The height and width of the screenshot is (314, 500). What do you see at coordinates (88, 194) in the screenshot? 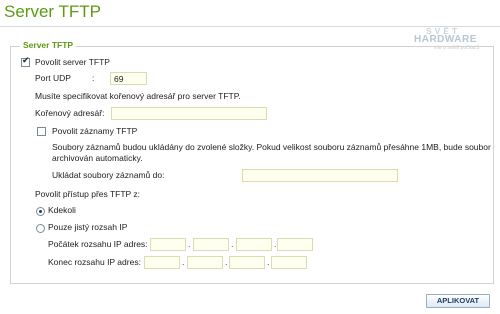
I see `access-label: Povolit přístup přes TFTP z:` at bounding box center [88, 194].